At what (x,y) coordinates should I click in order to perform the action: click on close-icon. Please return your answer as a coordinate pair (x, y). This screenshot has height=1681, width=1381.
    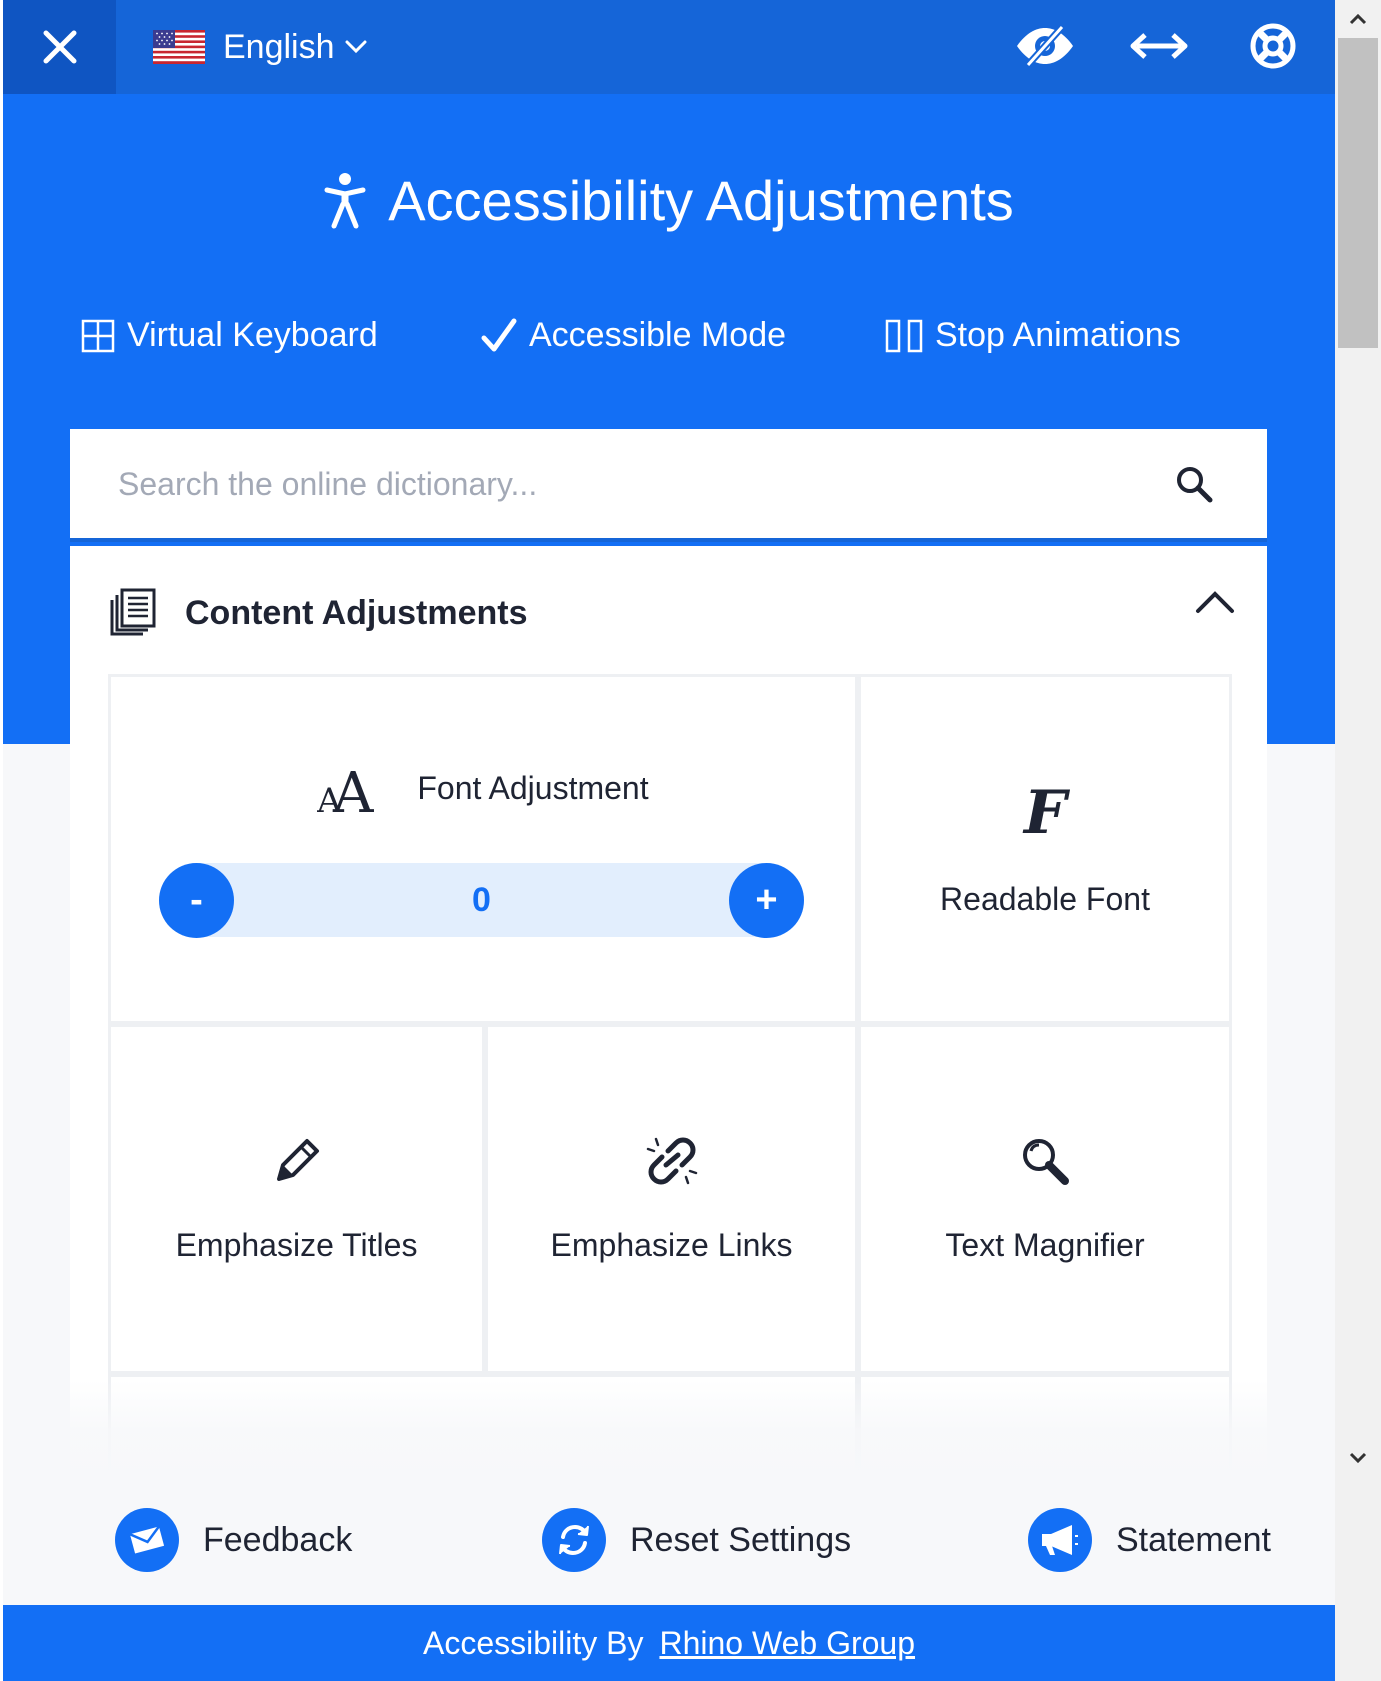
    Looking at the image, I should click on (59, 47).